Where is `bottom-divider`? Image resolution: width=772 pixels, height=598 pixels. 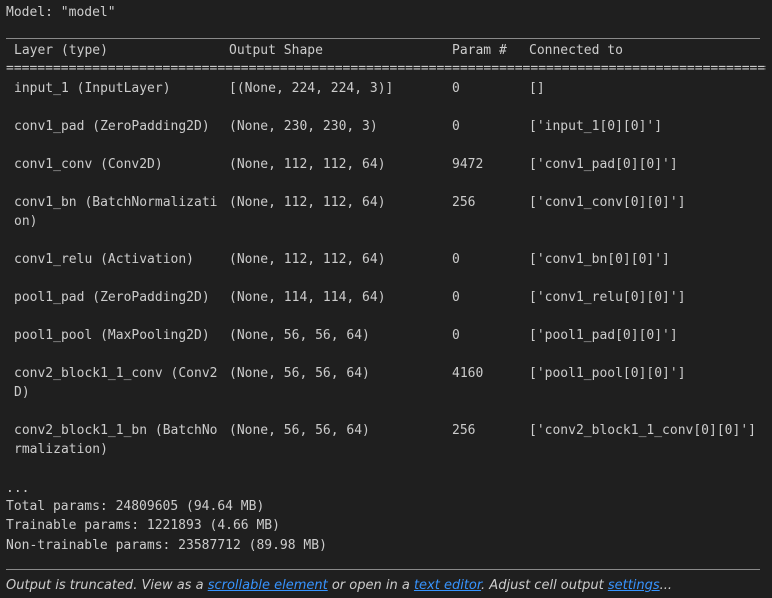
bottom-divider is located at coordinates (383, 569).